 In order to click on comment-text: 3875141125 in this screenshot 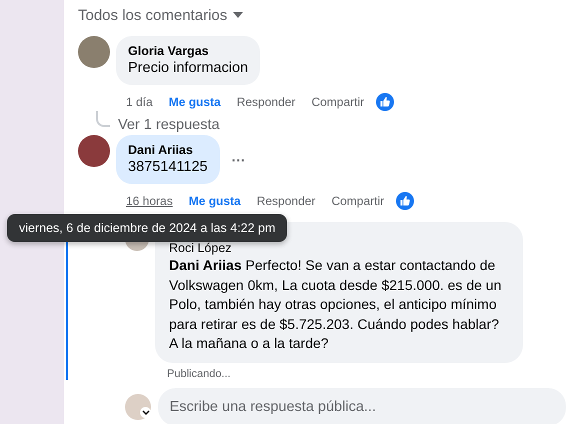, I will do `click(168, 167)`.